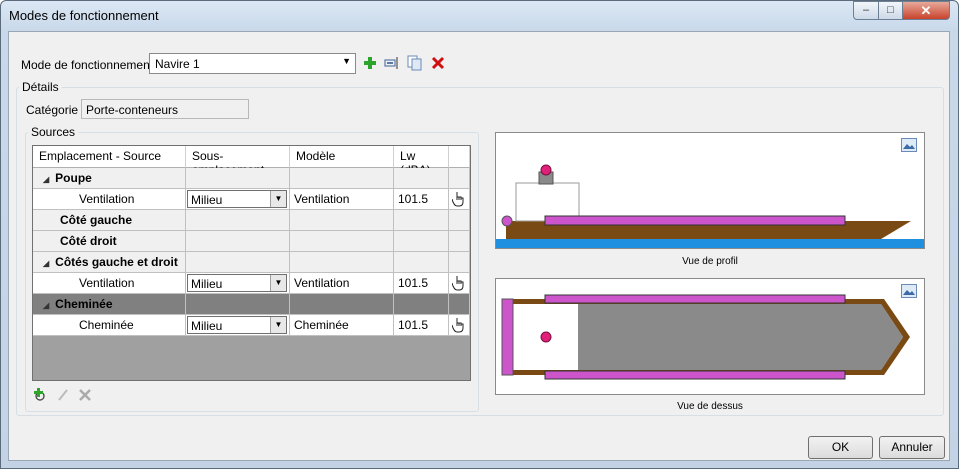 The height and width of the screenshot is (469, 959). I want to click on table-row-selected: ◢ Cheminée, so click(251, 304).